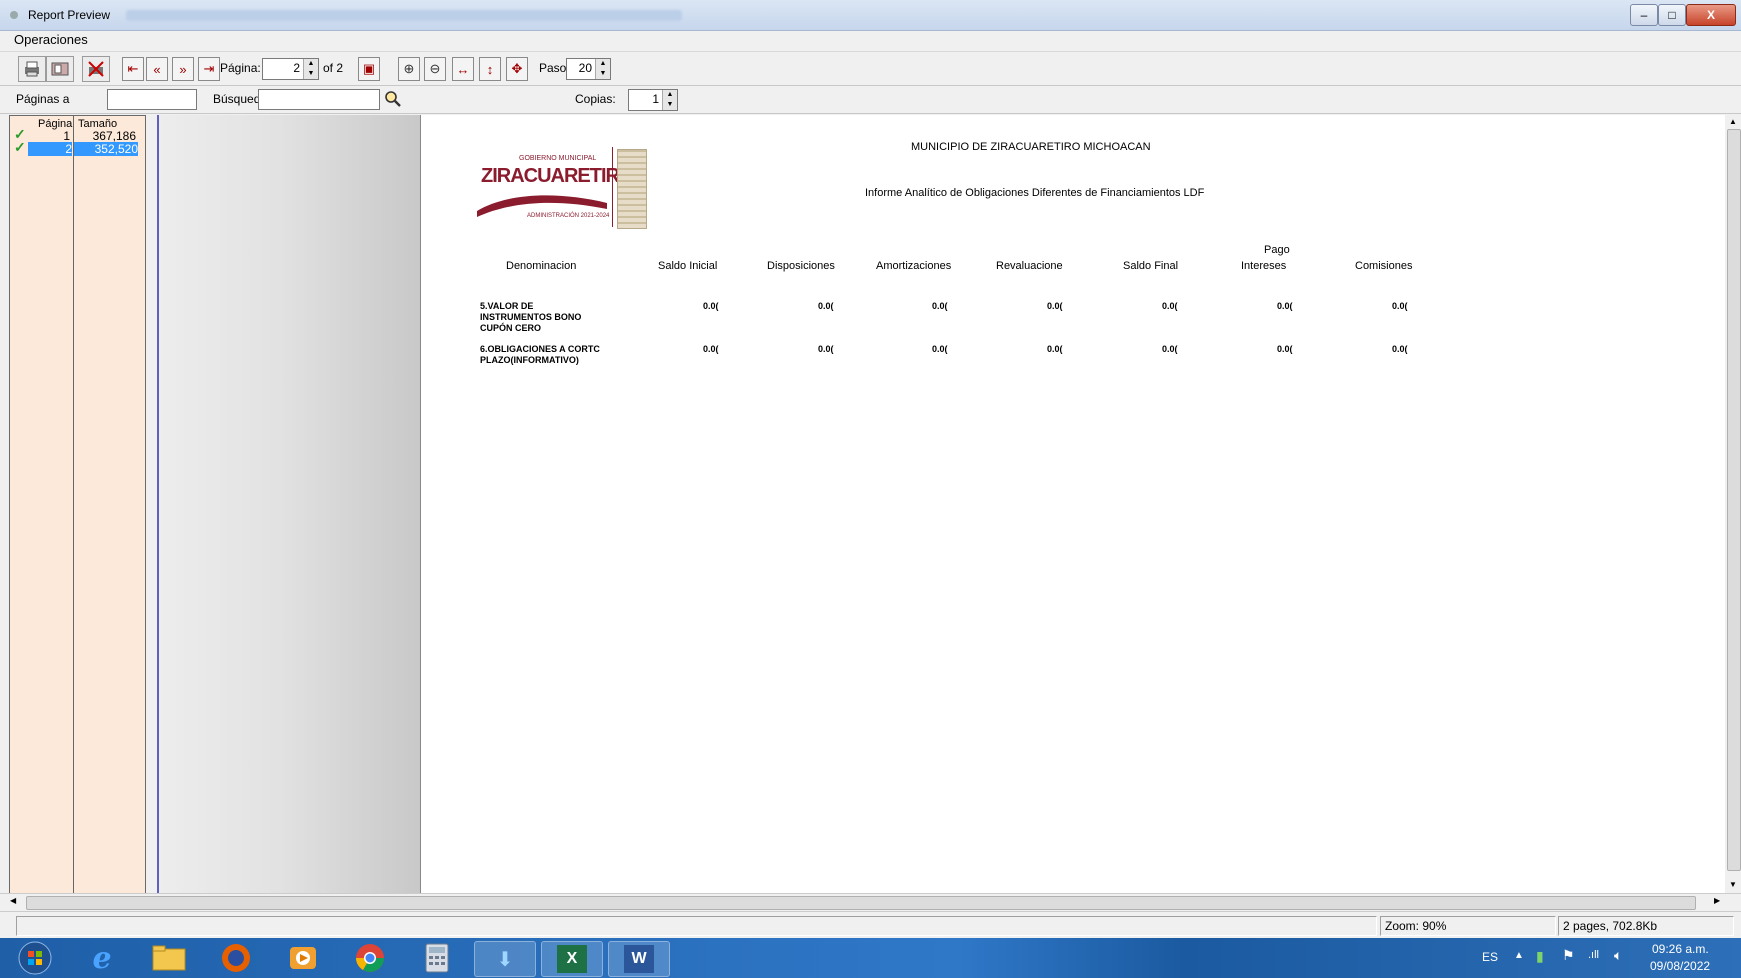  I want to click on zoom-in-icon: ⊕, so click(409, 69).